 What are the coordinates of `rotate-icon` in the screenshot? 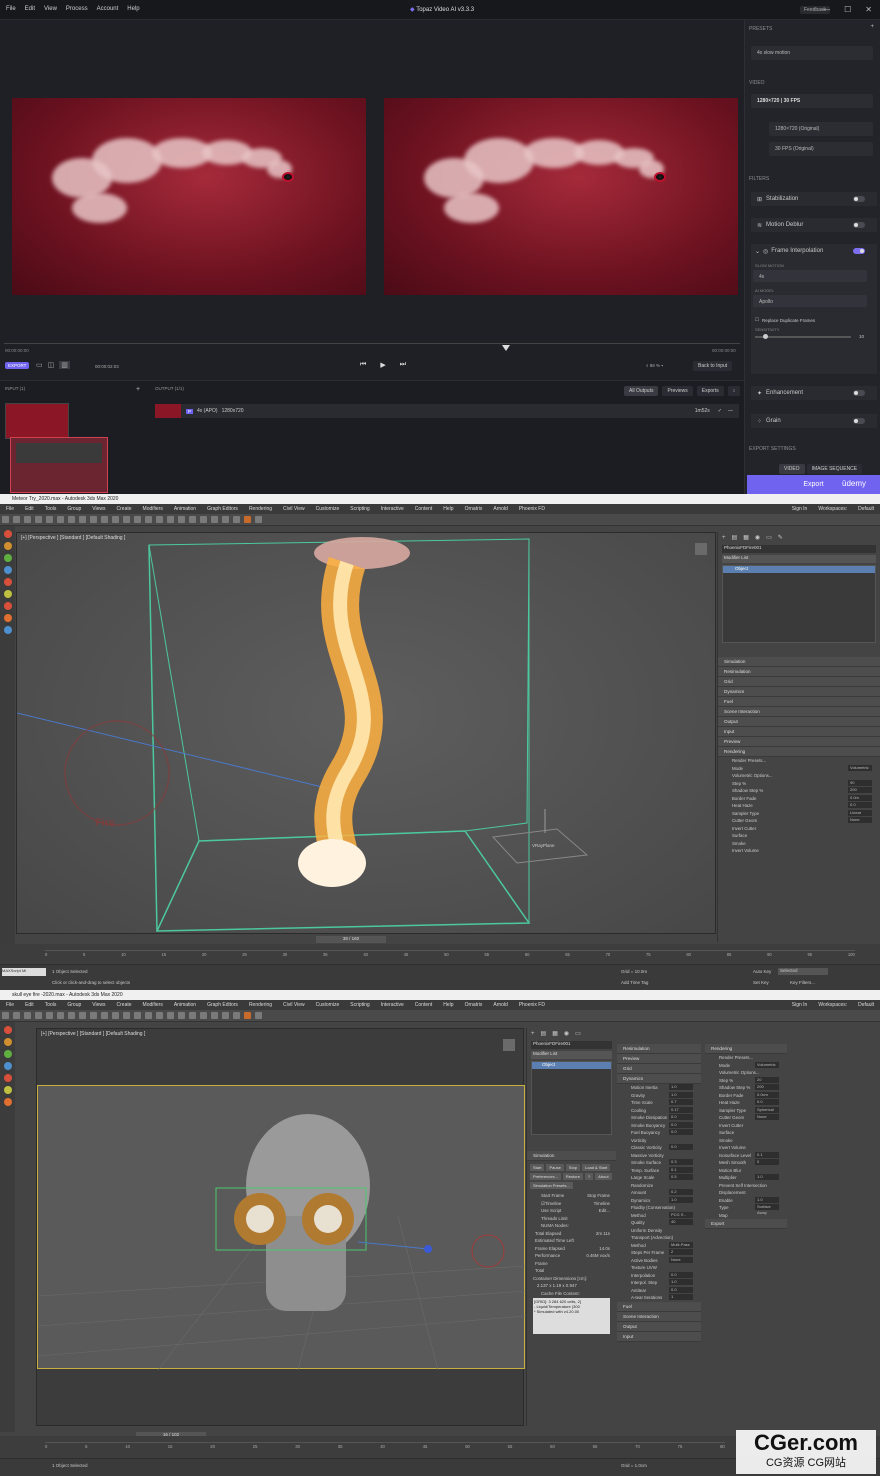 It's located at (104, 519).